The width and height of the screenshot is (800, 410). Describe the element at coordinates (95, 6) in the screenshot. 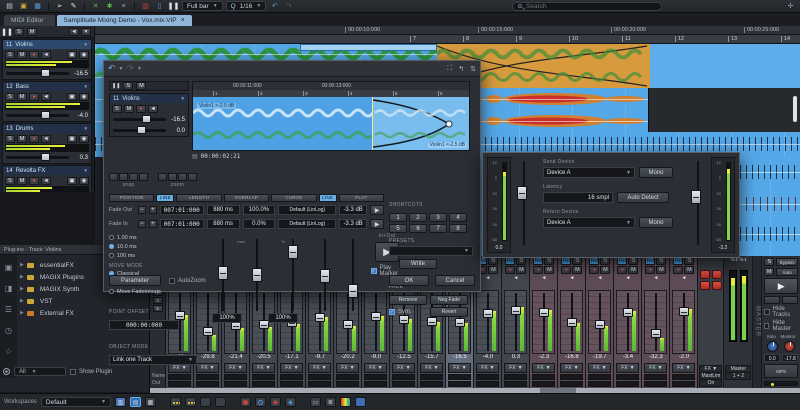

I see `crossfade-tool-icon: ✕` at that location.